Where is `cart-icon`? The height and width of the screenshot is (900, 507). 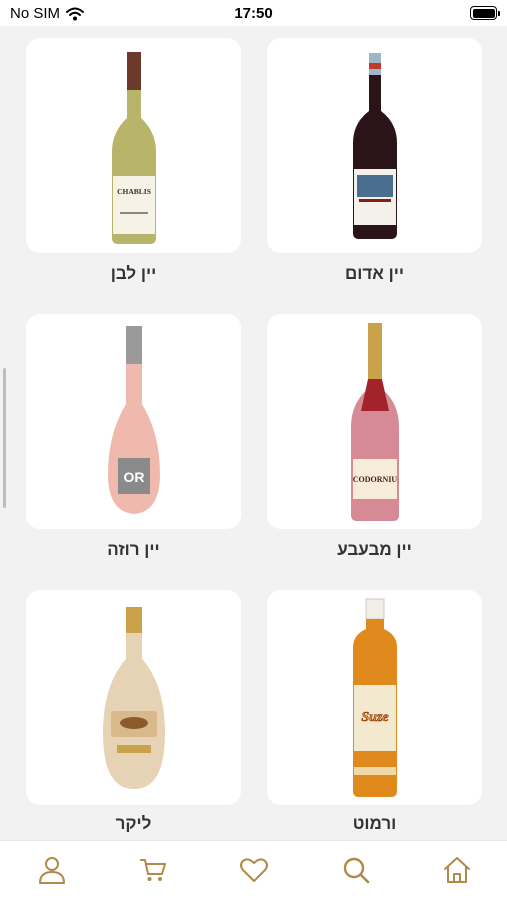
cart-icon is located at coordinates (153, 870).